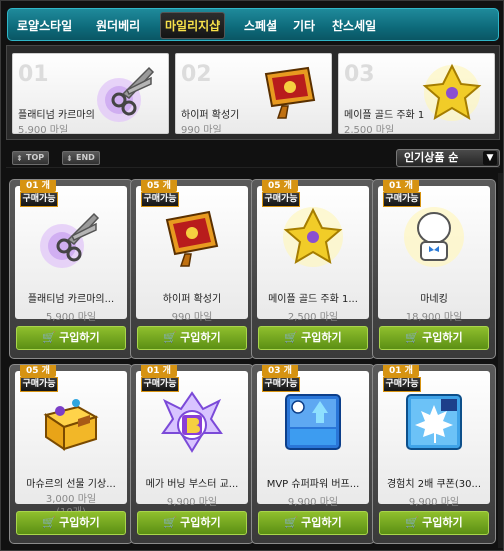 This screenshot has height=551, width=504. What do you see at coordinates (313, 317) in the screenshot?
I see `product-price: 2,500 마일` at bounding box center [313, 317].